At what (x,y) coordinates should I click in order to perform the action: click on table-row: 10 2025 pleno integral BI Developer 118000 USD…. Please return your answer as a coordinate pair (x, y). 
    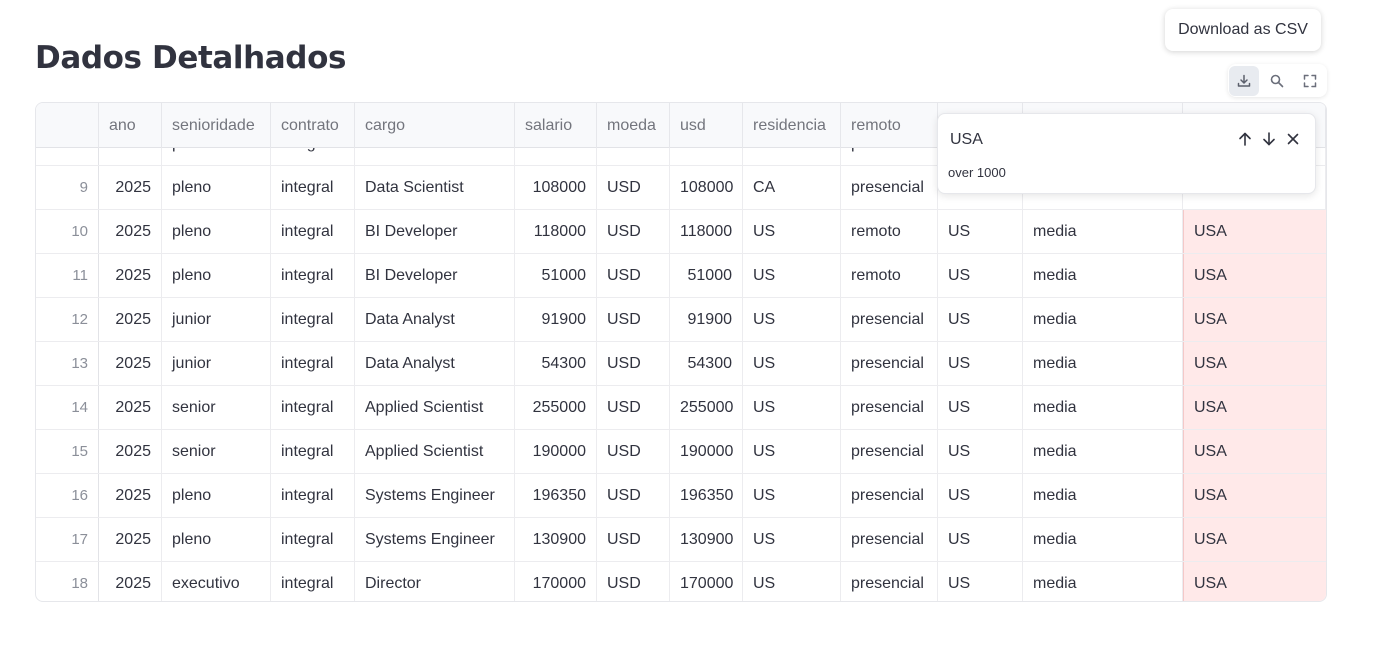
    Looking at the image, I should click on (681, 232).